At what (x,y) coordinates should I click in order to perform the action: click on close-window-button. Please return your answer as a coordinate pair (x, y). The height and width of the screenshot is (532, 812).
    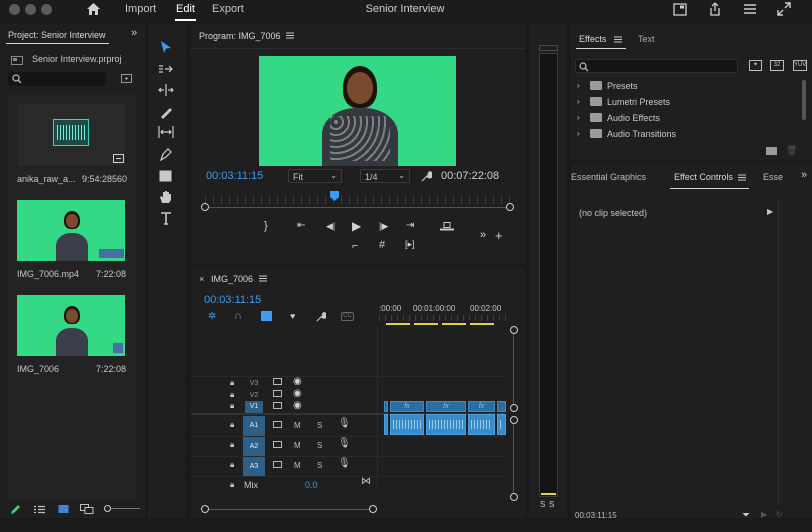
    Looking at the image, I should click on (14, 9).